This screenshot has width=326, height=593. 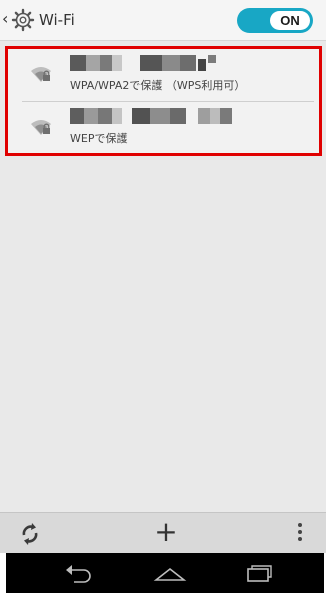 What do you see at coordinates (170, 573) in the screenshot?
I see `home-icon` at bounding box center [170, 573].